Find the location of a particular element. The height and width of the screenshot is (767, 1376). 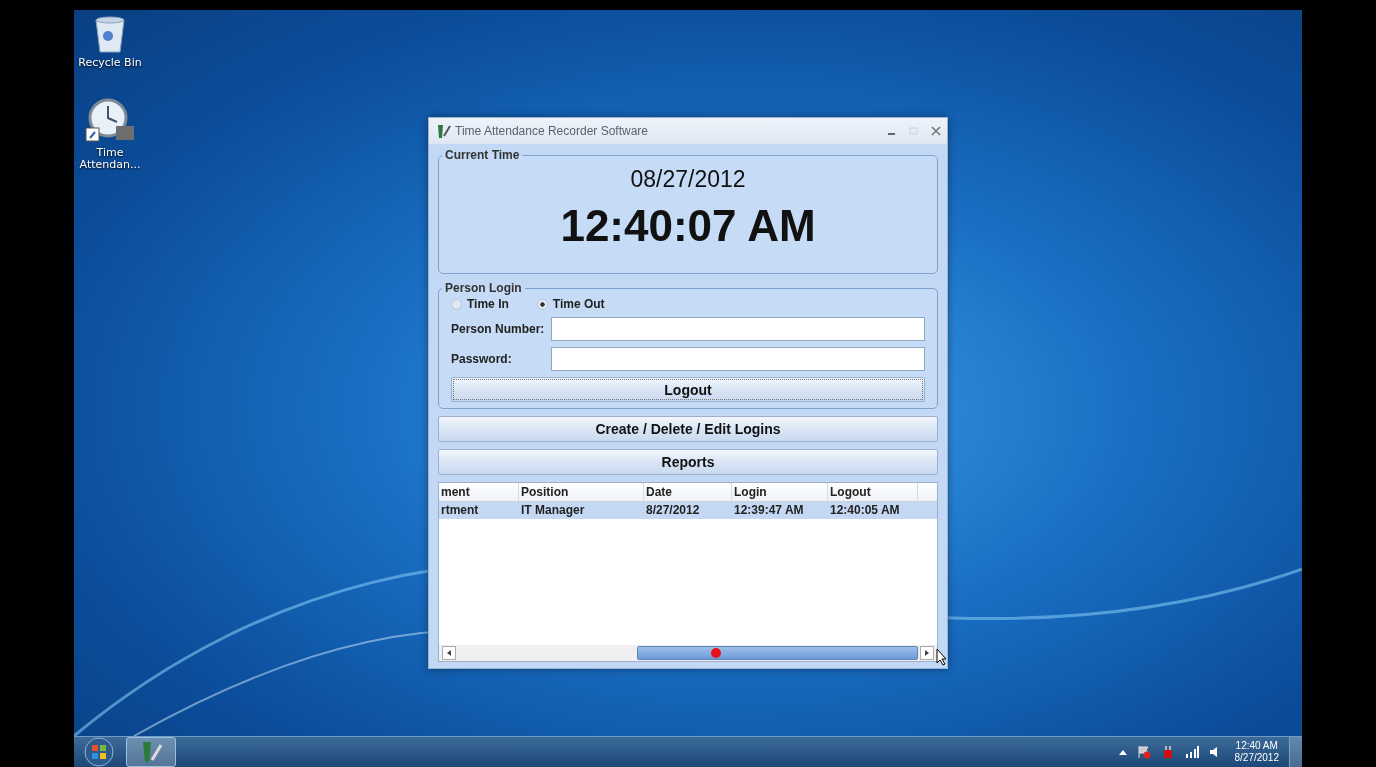

taskbar-time: 12:40 AM is located at coordinates (1256, 746).